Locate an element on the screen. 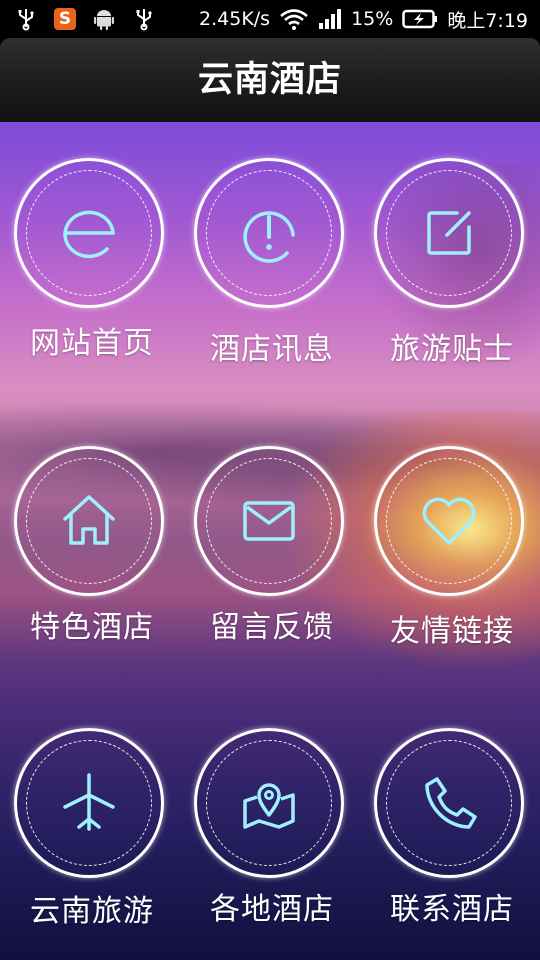 The height and width of the screenshot is (960, 540). menu-label: 旅游贴士 is located at coordinates (452, 349).